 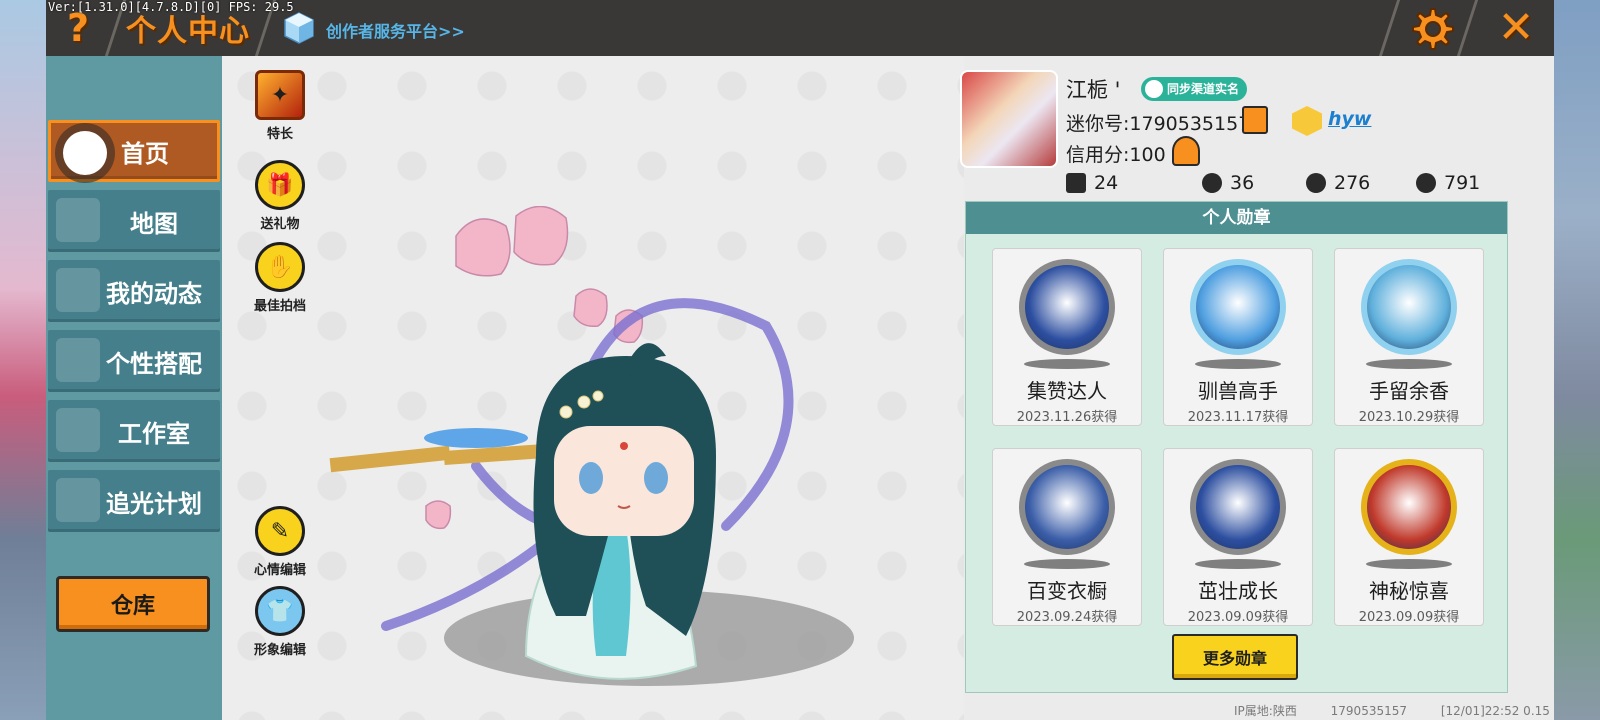 I want to click on tool-label: 心情编辑, so click(x=279, y=570).